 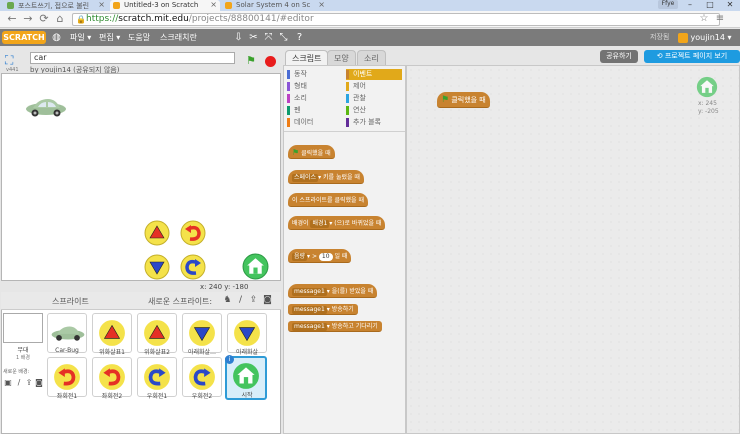 I want to click on reload-icon: ⟳, so click(x=44, y=19).